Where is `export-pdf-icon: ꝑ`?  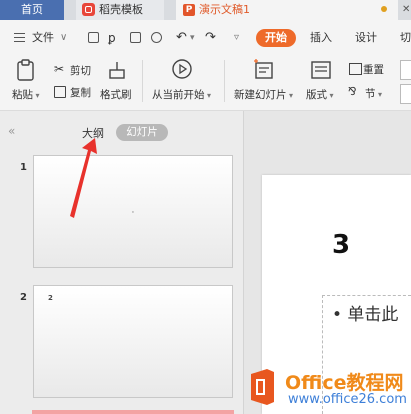
export-pdf-icon: ꝑ is located at coordinates (112, 38).